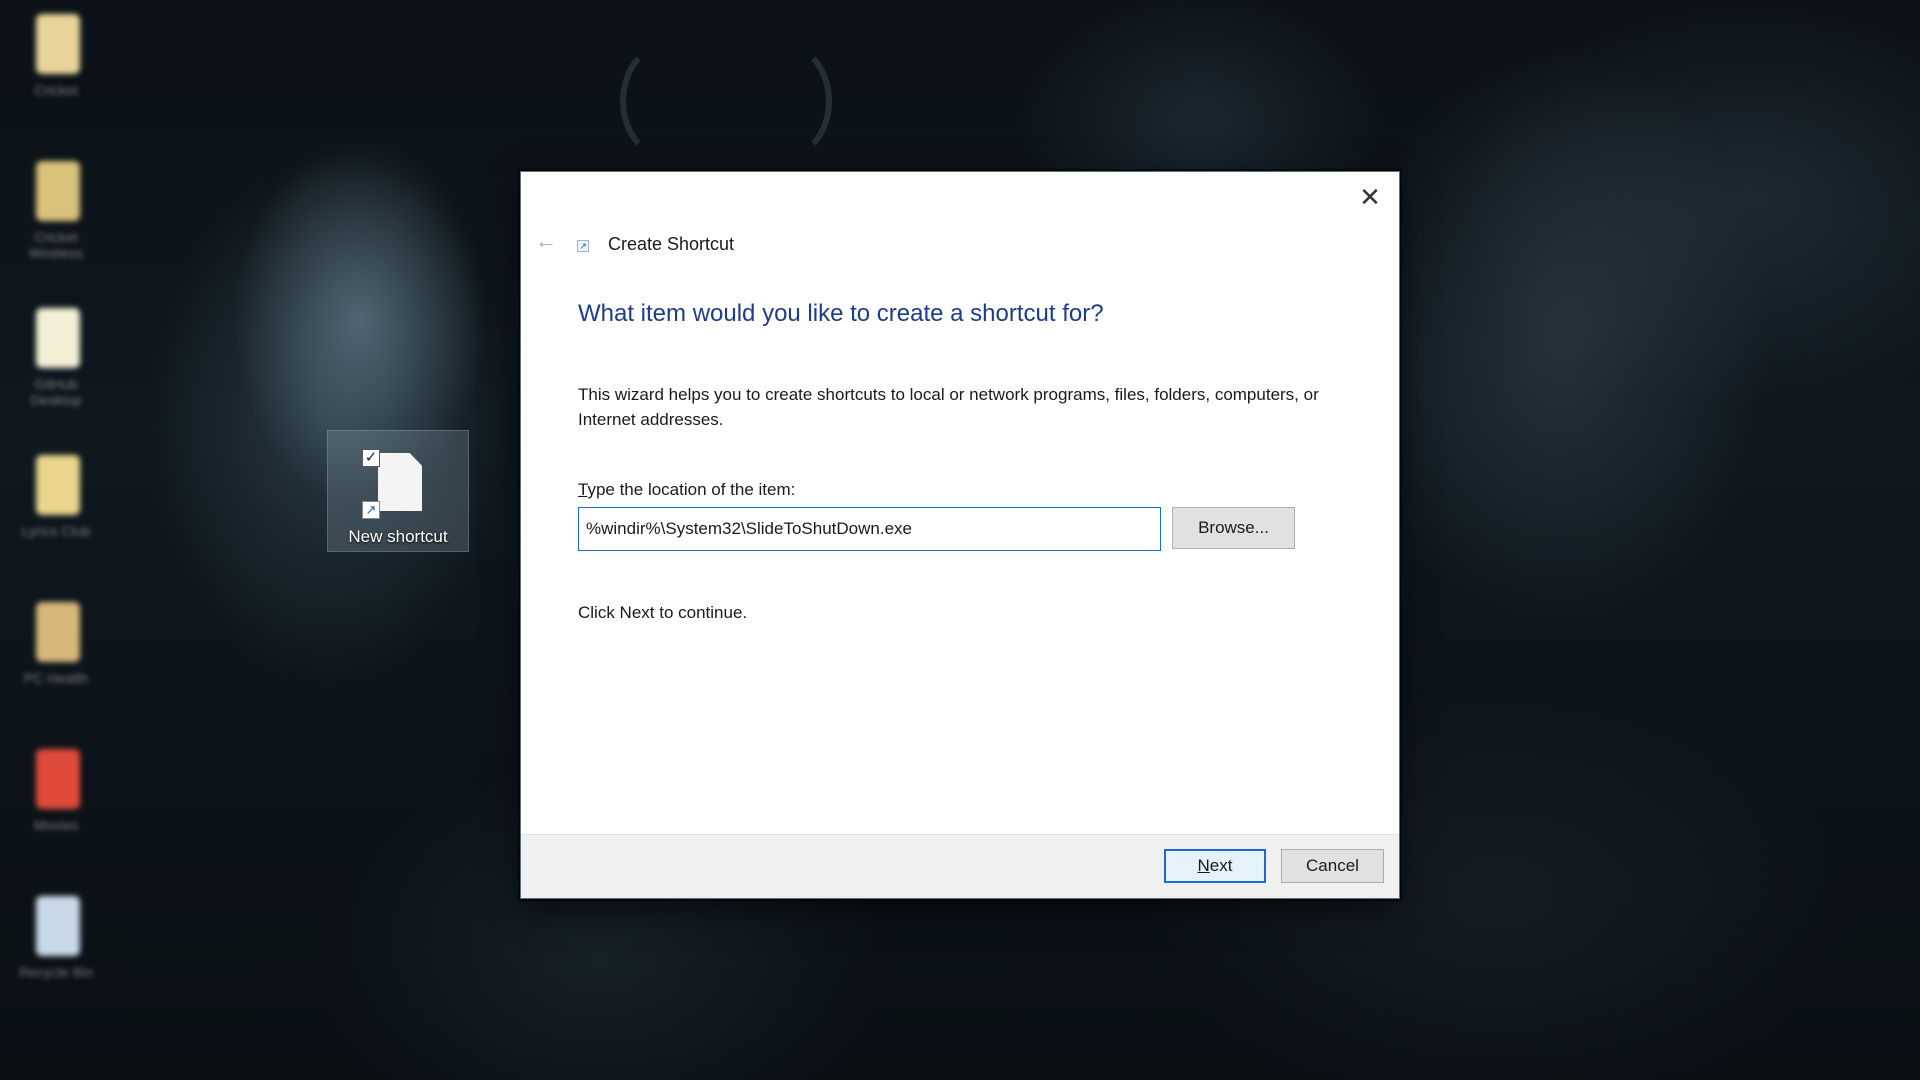  I want to click on desktop-icon-label: Recycle Bin, so click(56, 972).